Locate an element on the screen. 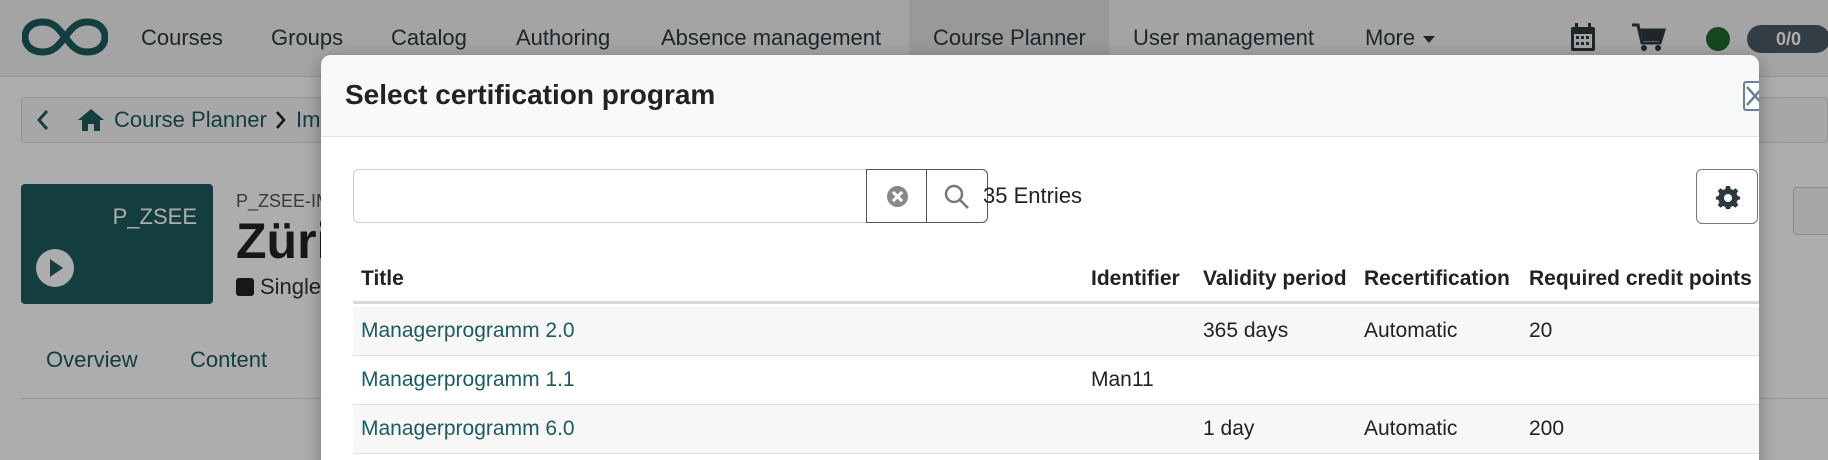  clear-search-icon is located at coordinates (897, 196).